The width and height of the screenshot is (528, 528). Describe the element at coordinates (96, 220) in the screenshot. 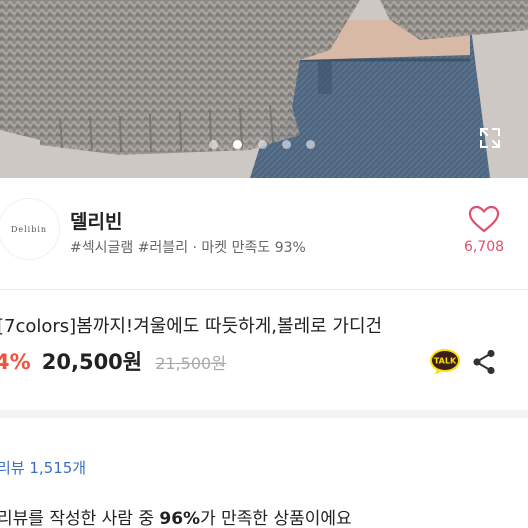

I see `seller-name: 델리빈` at that location.